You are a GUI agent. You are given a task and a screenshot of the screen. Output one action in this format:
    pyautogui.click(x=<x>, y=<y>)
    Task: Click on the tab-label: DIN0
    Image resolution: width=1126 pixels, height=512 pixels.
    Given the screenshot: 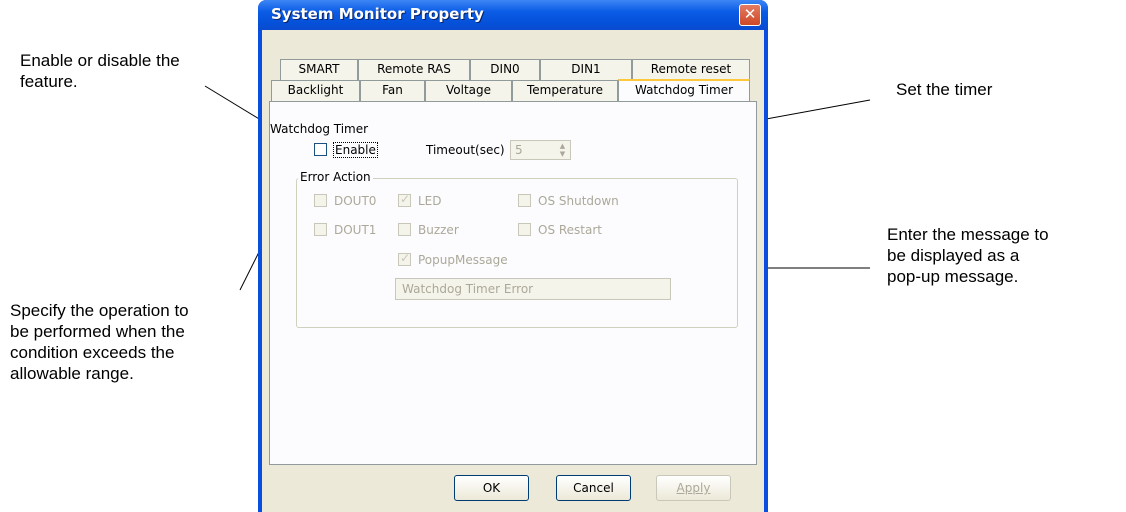 What is the action you would take?
    pyautogui.click(x=505, y=69)
    